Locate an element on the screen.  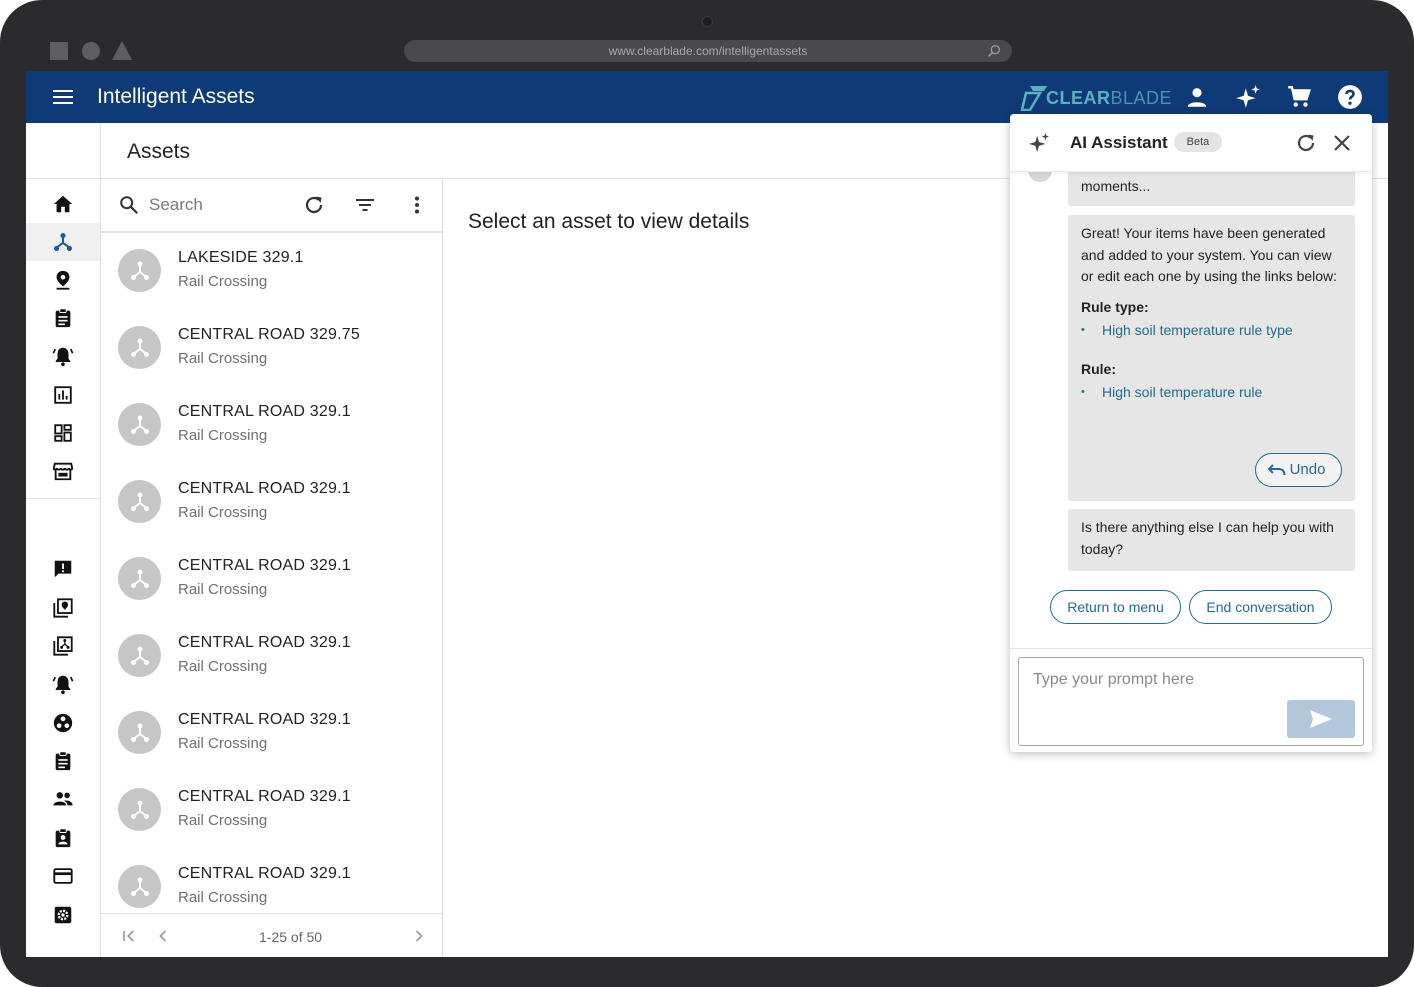
rail-item-groups is located at coordinates (63, 723).